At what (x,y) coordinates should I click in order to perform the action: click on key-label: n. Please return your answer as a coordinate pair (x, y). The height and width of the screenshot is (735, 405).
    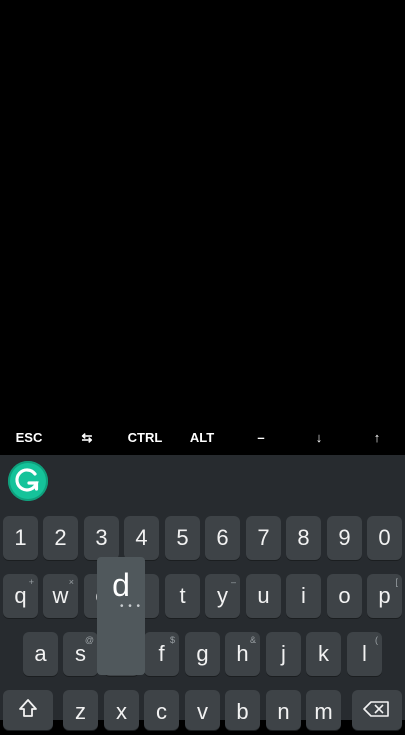
    Looking at the image, I should click on (283, 711).